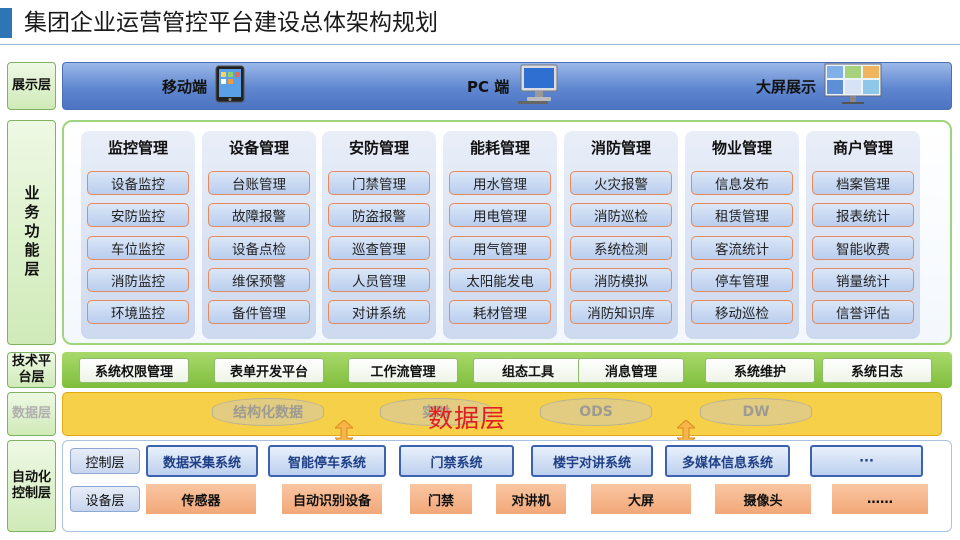 This screenshot has height=540, width=960. Describe the element at coordinates (259, 215) in the screenshot. I see `business-function-item: 故障报警` at that location.